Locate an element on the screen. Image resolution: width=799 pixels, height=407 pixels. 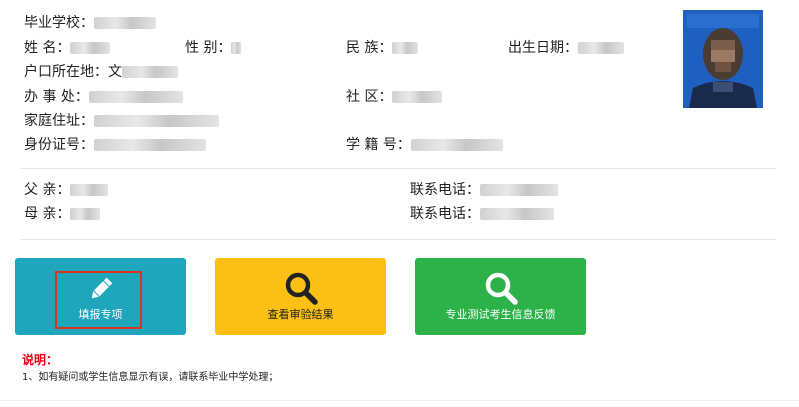
student-no-row: 学 籍 号： is located at coordinates (424, 145).